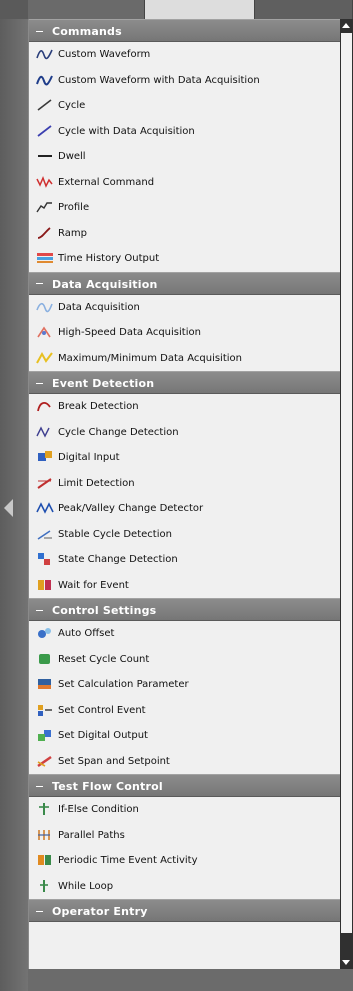 The height and width of the screenshot is (991, 353). I want to click on custom-waveform-daq-icon, so click(45, 79).